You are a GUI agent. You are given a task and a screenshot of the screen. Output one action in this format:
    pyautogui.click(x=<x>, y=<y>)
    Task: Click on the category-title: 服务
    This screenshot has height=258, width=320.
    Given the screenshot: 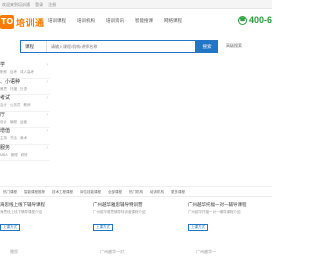 What is the action you would take?
    pyautogui.click(x=5, y=147)
    